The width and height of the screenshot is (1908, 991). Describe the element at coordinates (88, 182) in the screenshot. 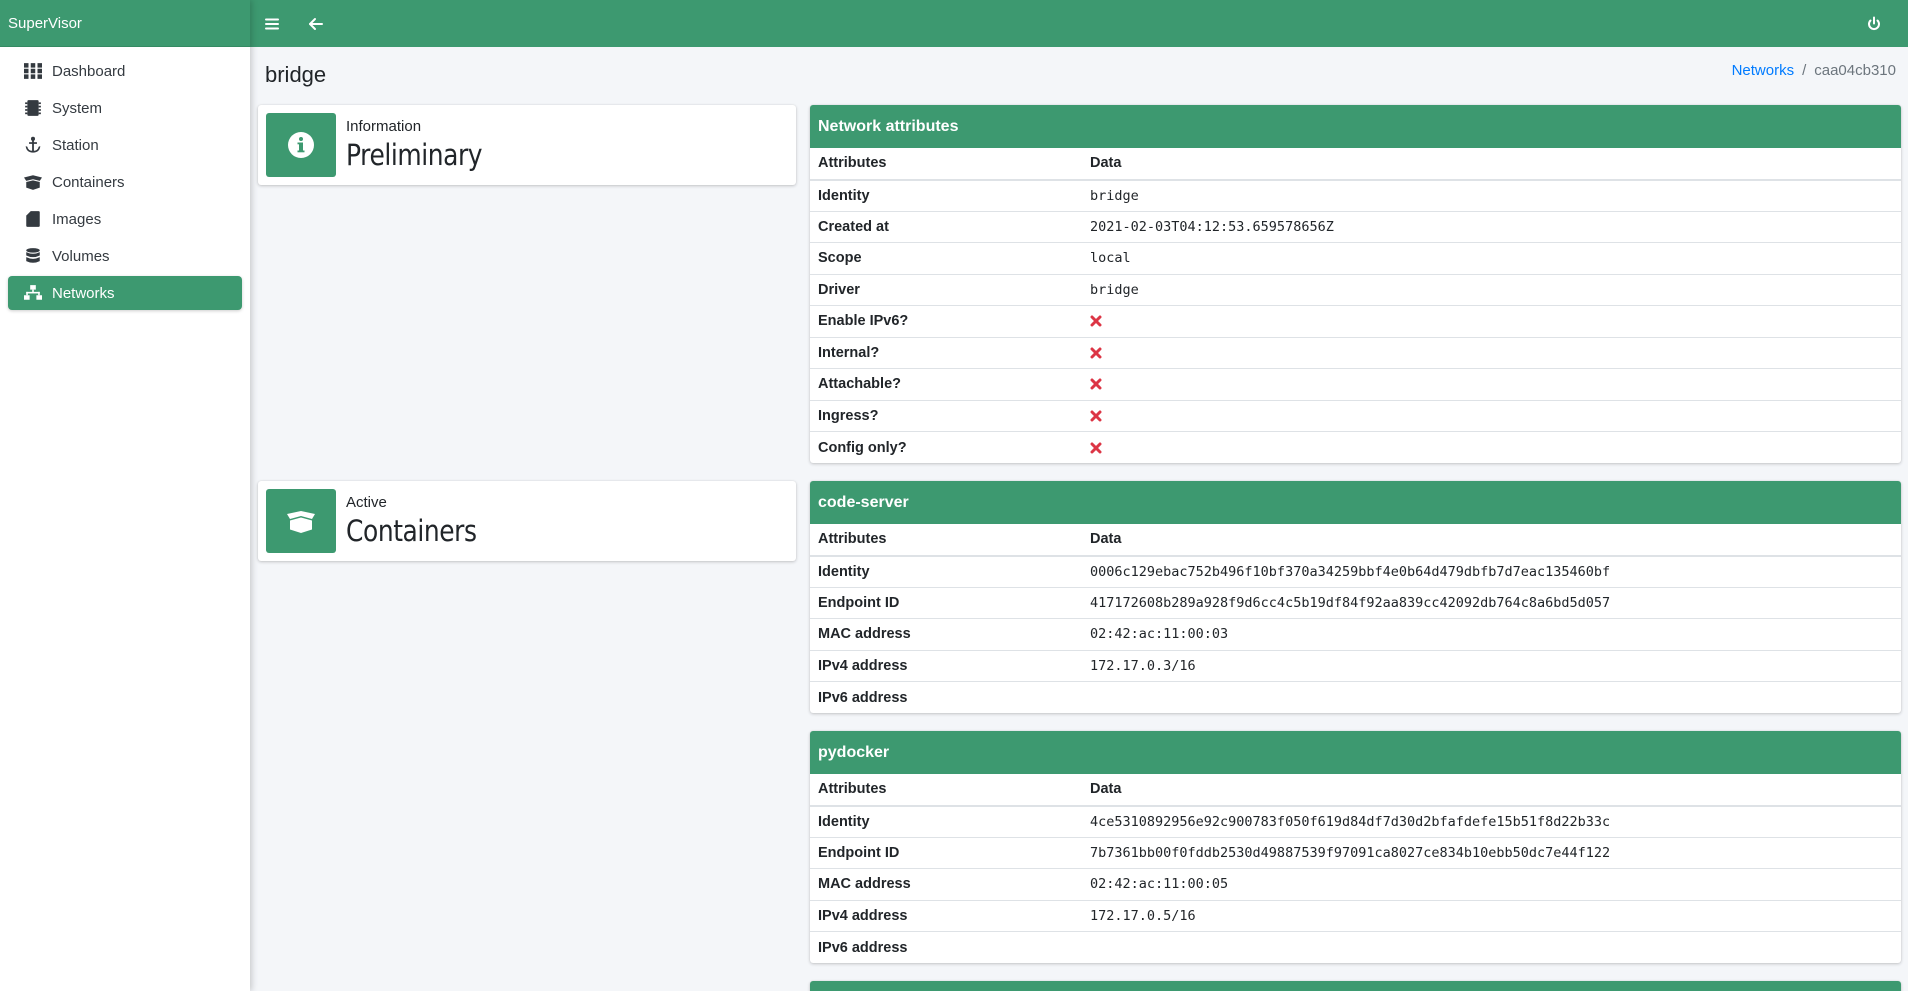

I see `sidebar-item-label: Containers` at that location.